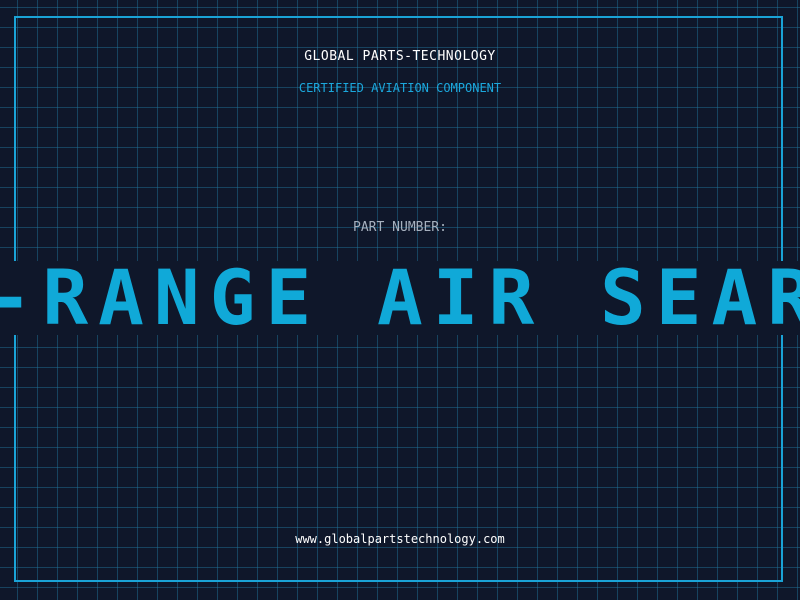 This screenshot has height=600, width=800. I want to click on certification-subtitle: CERTIFIED AVIATION COMPONENT, so click(400, 88).